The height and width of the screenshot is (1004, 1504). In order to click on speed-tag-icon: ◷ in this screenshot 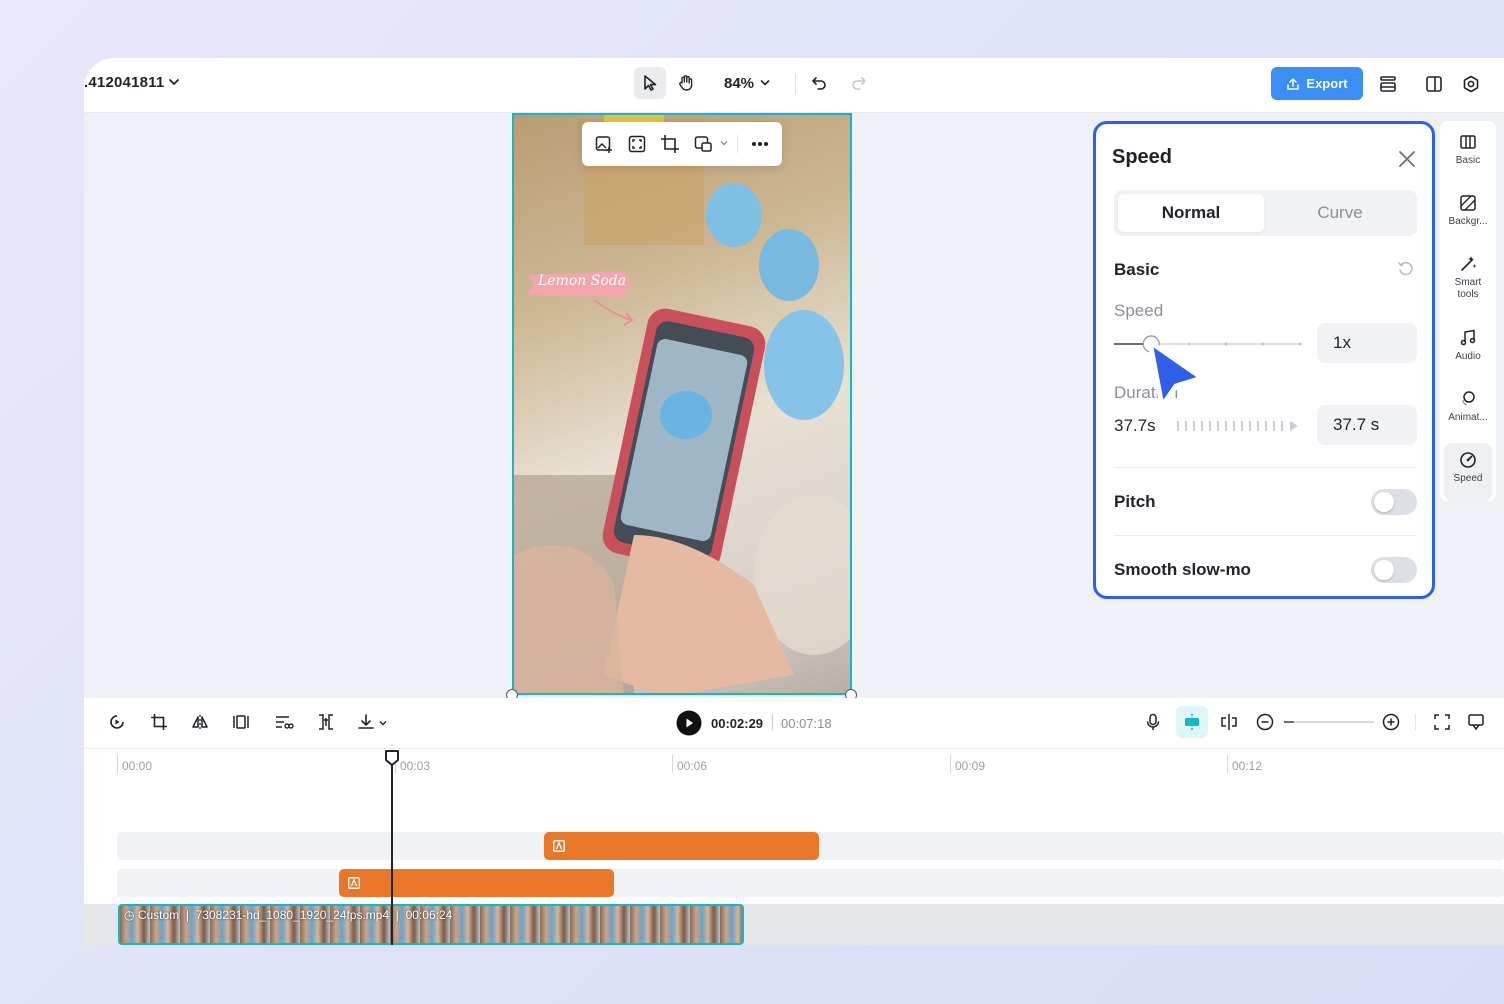, I will do `click(129, 915)`.